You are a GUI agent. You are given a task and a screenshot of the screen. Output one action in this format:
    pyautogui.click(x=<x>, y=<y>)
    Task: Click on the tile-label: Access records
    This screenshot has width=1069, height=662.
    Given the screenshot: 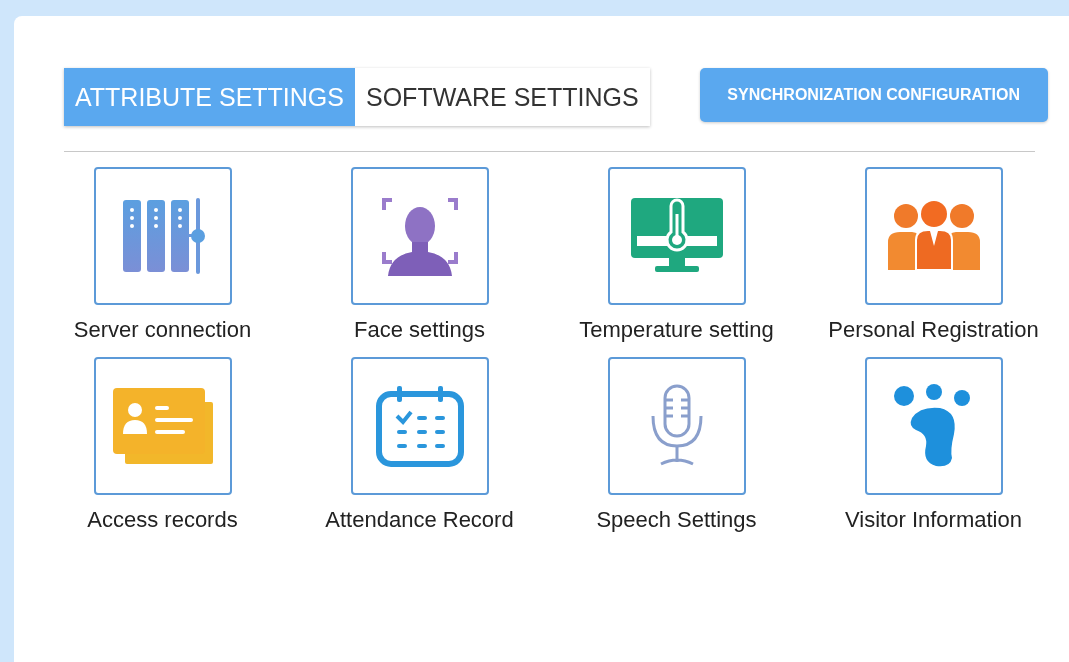 What is the action you would take?
    pyautogui.click(x=162, y=520)
    